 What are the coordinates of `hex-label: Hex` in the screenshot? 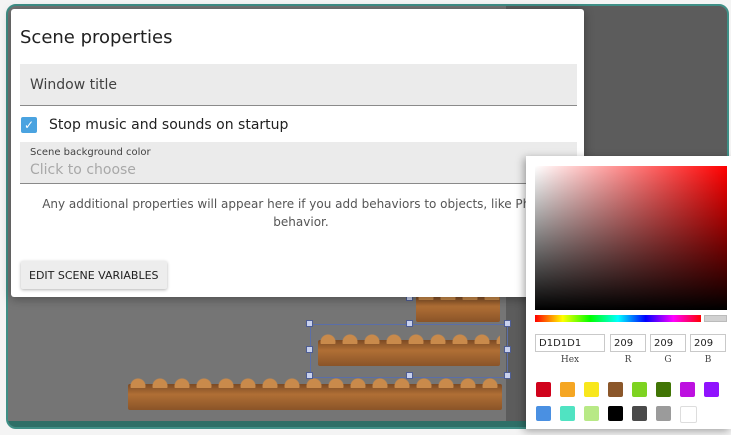 It's located at (570, 360).